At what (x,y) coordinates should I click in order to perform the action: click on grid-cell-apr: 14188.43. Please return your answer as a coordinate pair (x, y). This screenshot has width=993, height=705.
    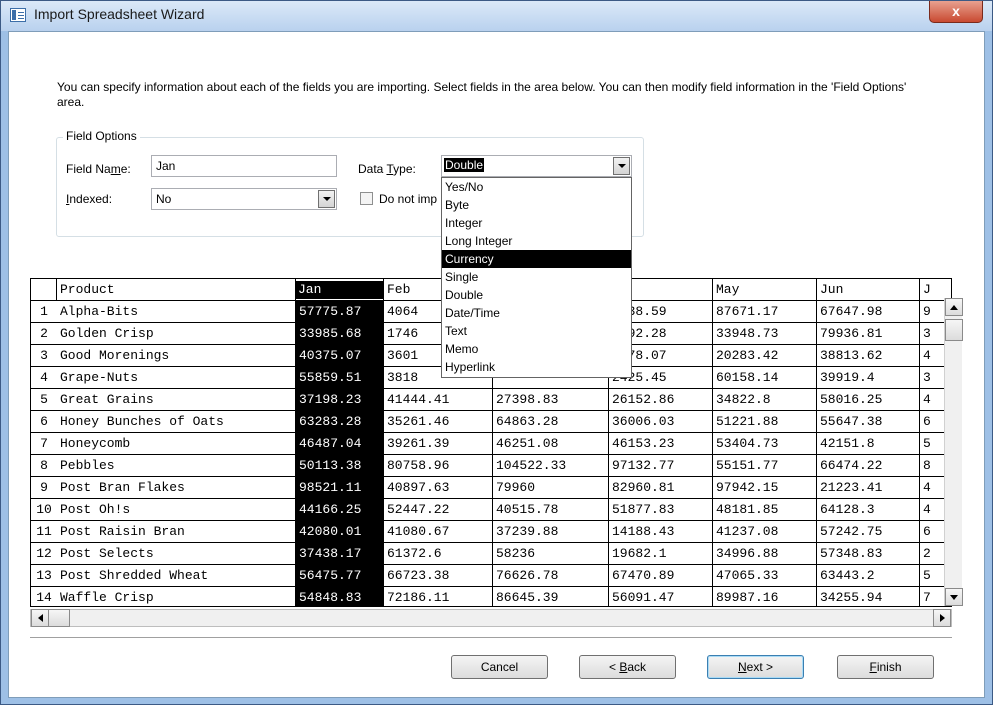
    Looking at the image, I should click on (643, 532).